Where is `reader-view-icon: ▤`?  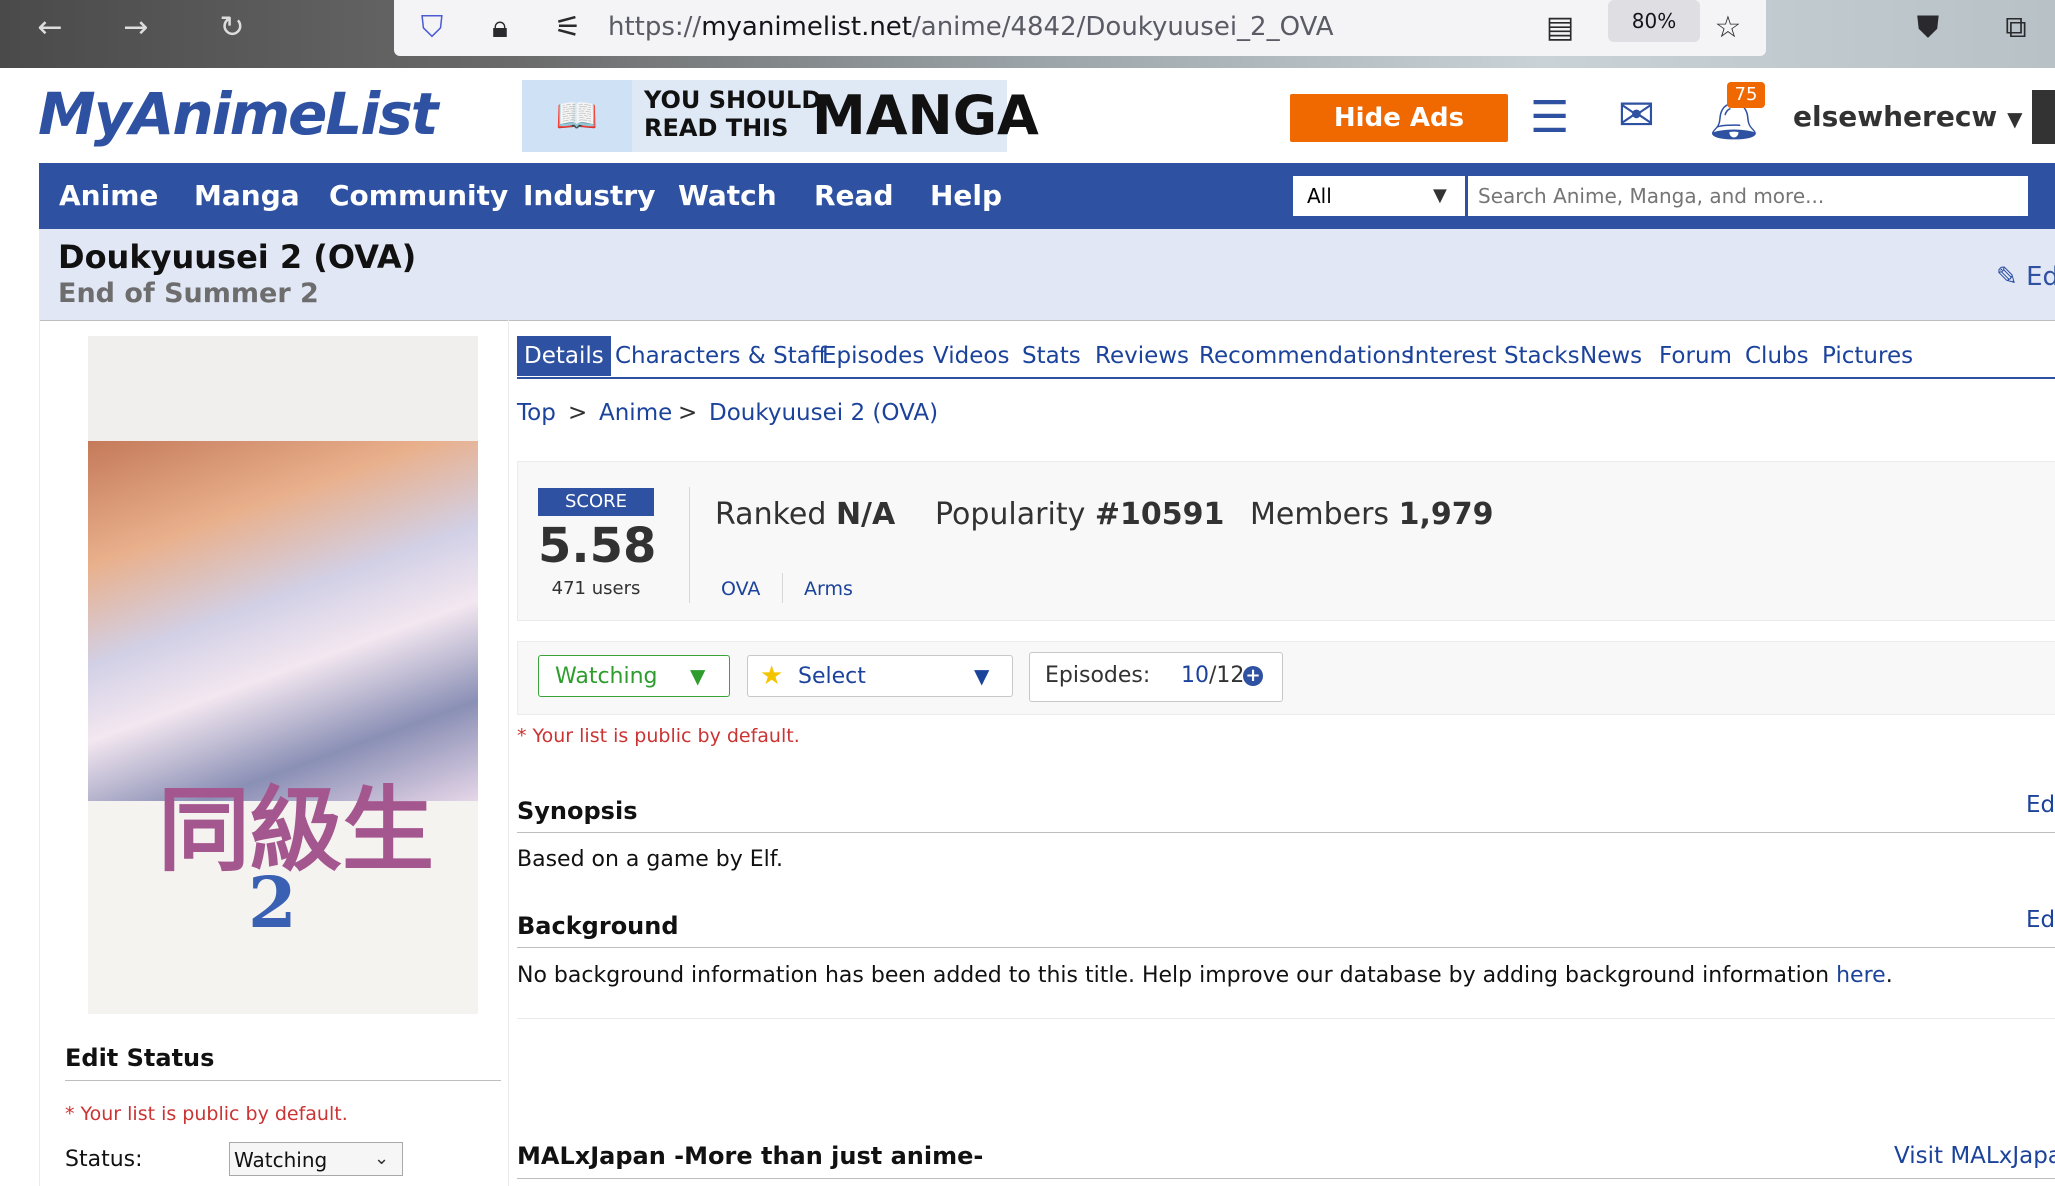
reader-view-icon: ▤ is located at coordinates (1560, 28).